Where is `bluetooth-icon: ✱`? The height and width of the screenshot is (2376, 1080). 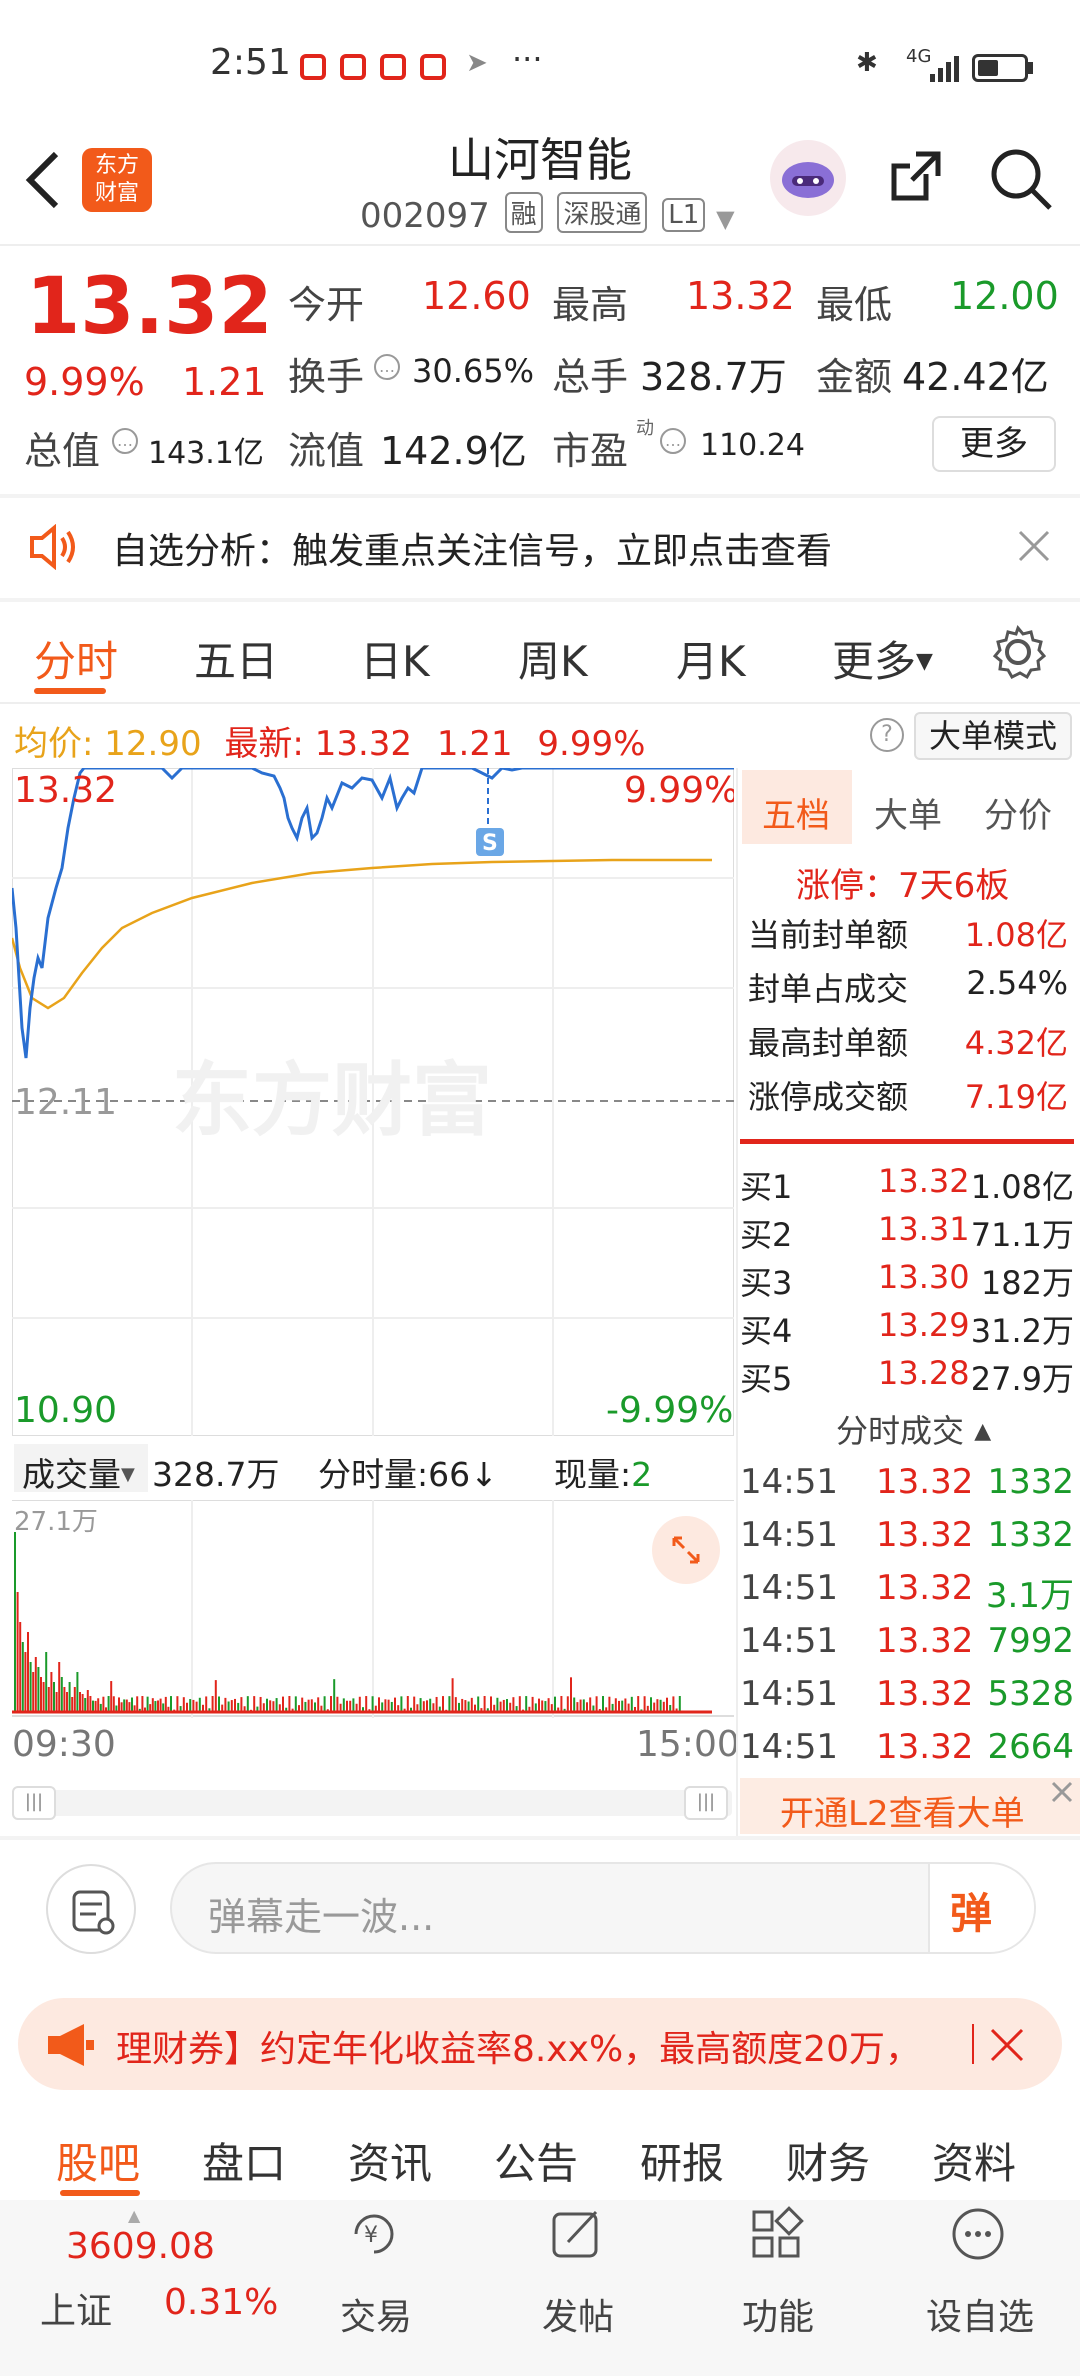
bluetooth-icon: ✱ is located at coordinates (867, 63).